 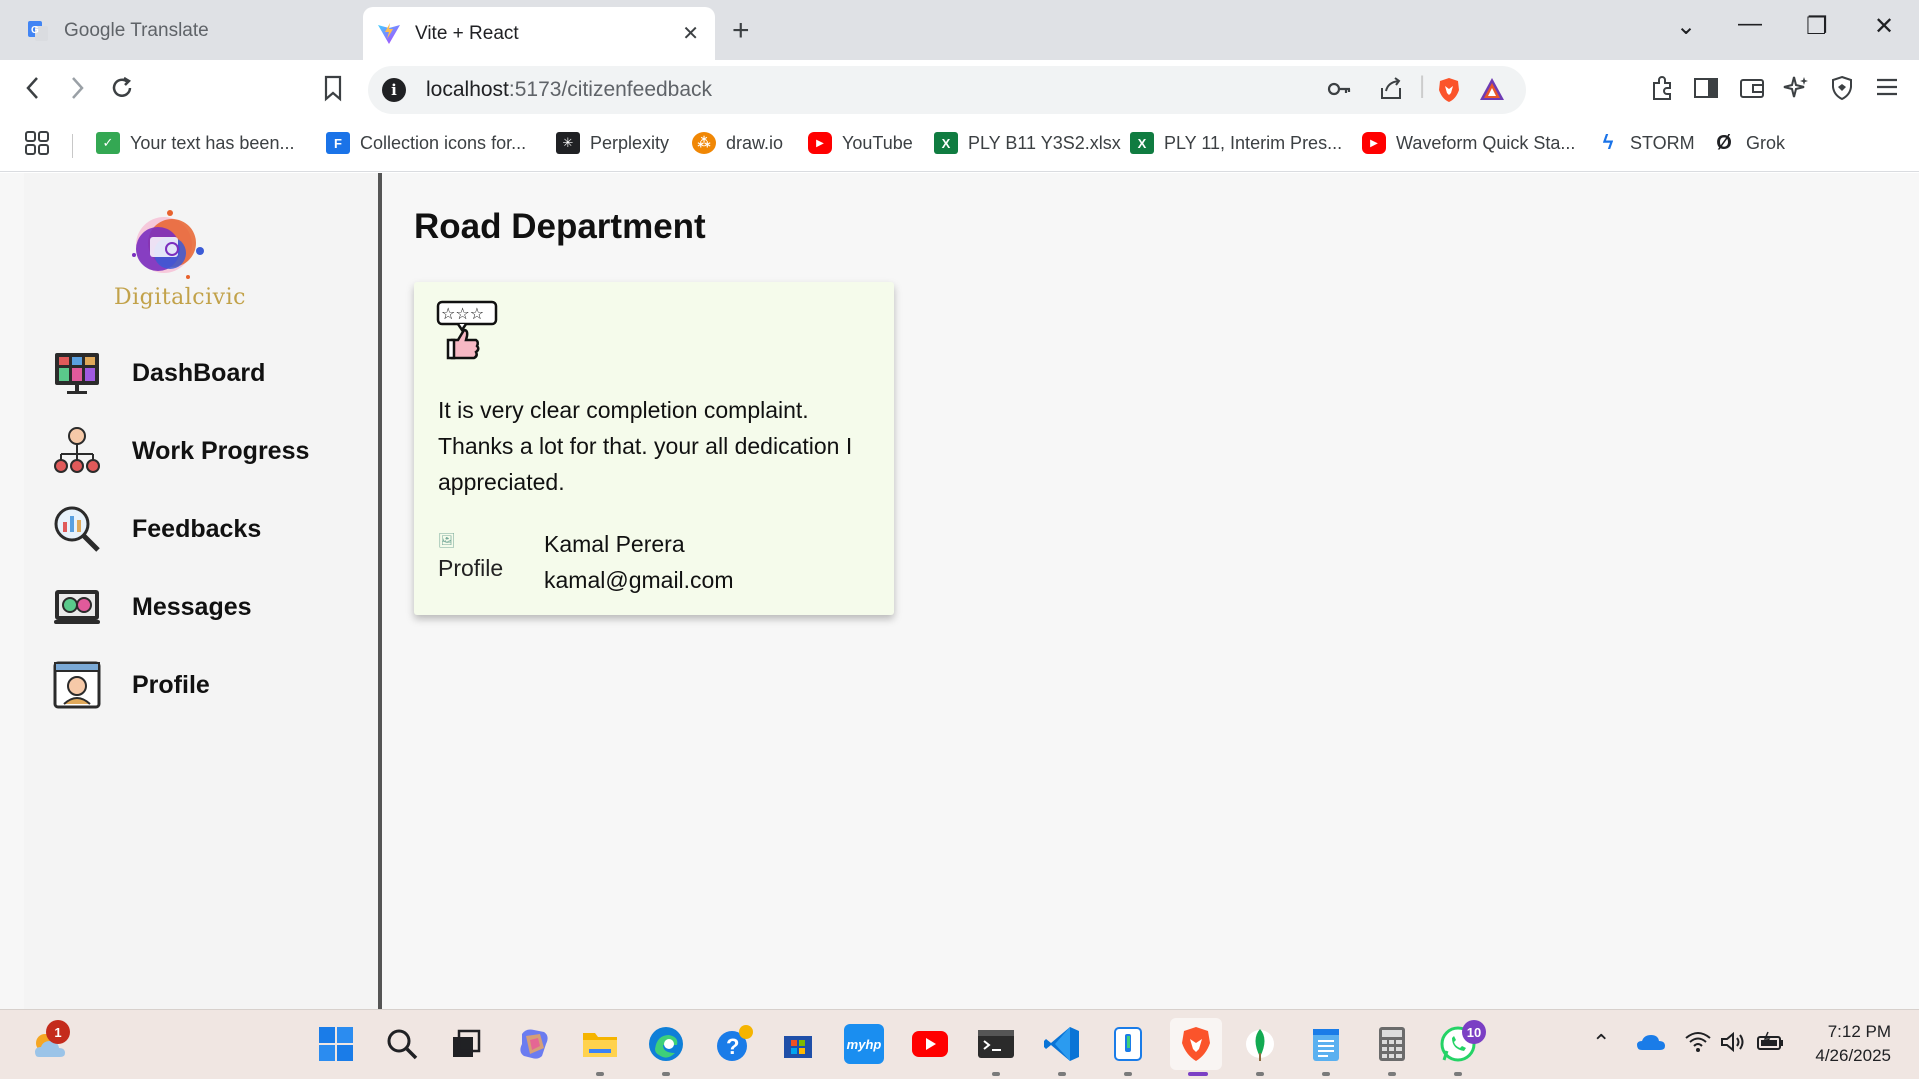 What do you see at coordinates (1817, 26) in the screenshot?
I see `restore-button: ❐` at bounding box center [1817, 26].